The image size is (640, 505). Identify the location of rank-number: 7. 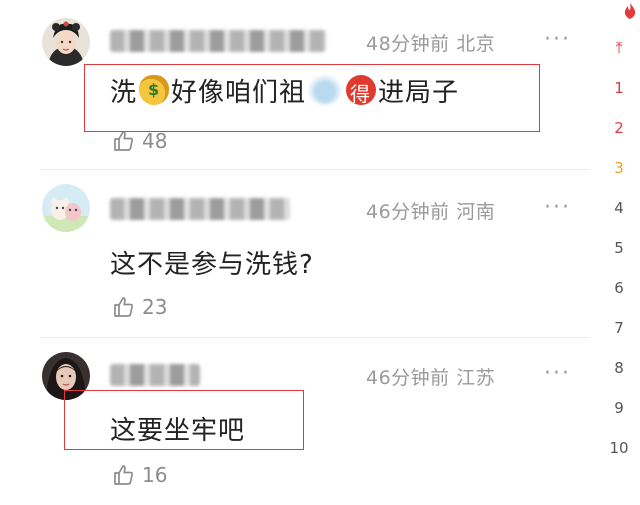
(614, 328).